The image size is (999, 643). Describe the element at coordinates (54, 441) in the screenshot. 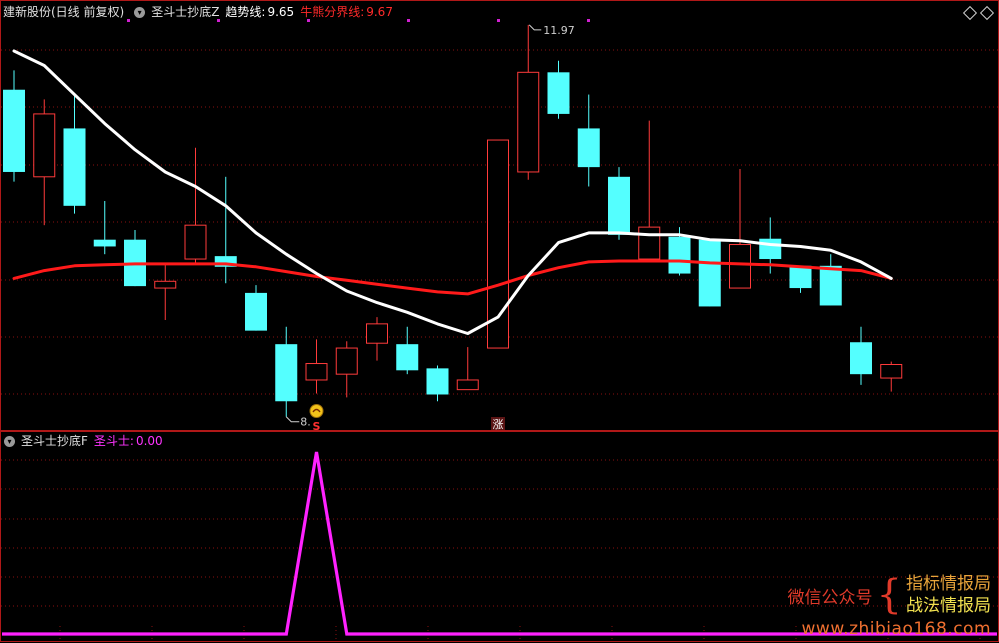

I see `bottom-indicator-name: 圣斗士抄底F` at that location.